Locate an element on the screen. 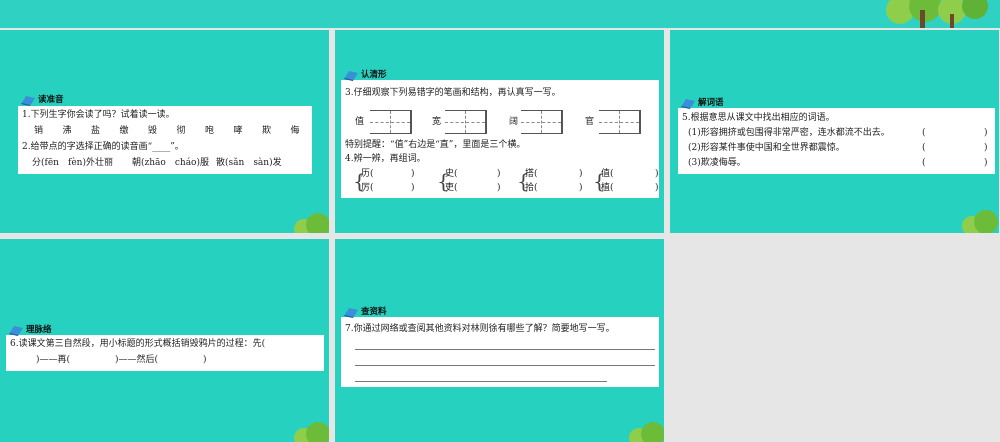 The width and height of the screenshot is (1000, 442). vocab-item: (3)欺凌侮辱。 is located at coordinates (717, 163).